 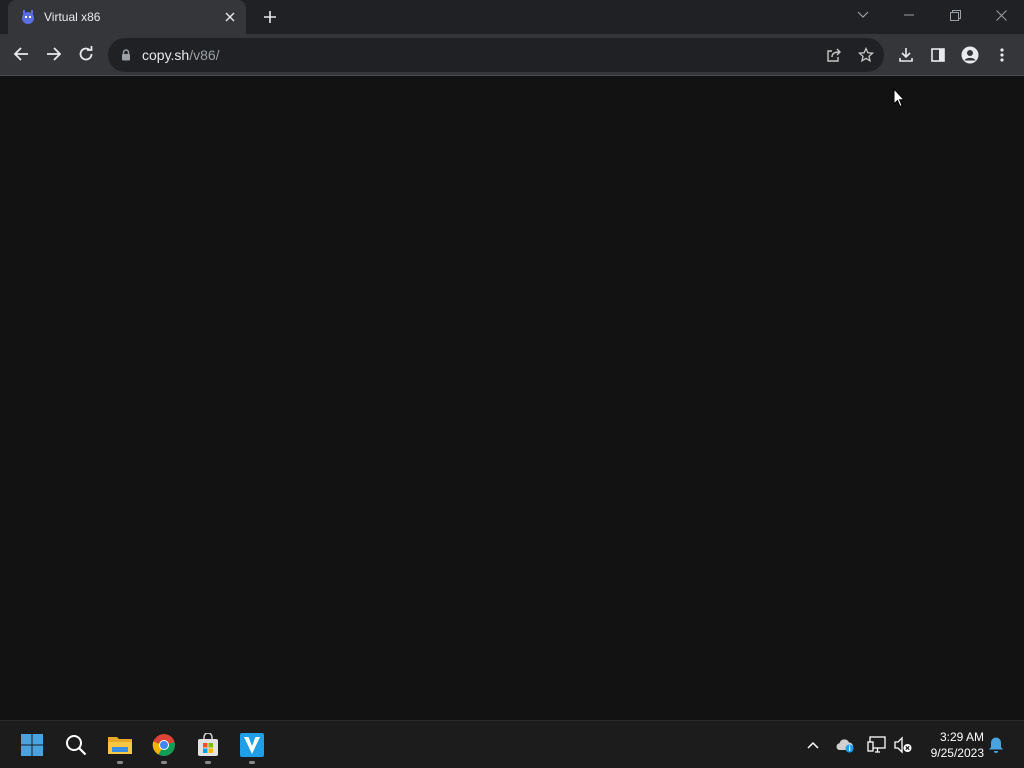 What do you see at coordinates (496, 55) in the screenshot?
I see `address-bar: copy.sh/v86/` at bounding box center [496, 55].